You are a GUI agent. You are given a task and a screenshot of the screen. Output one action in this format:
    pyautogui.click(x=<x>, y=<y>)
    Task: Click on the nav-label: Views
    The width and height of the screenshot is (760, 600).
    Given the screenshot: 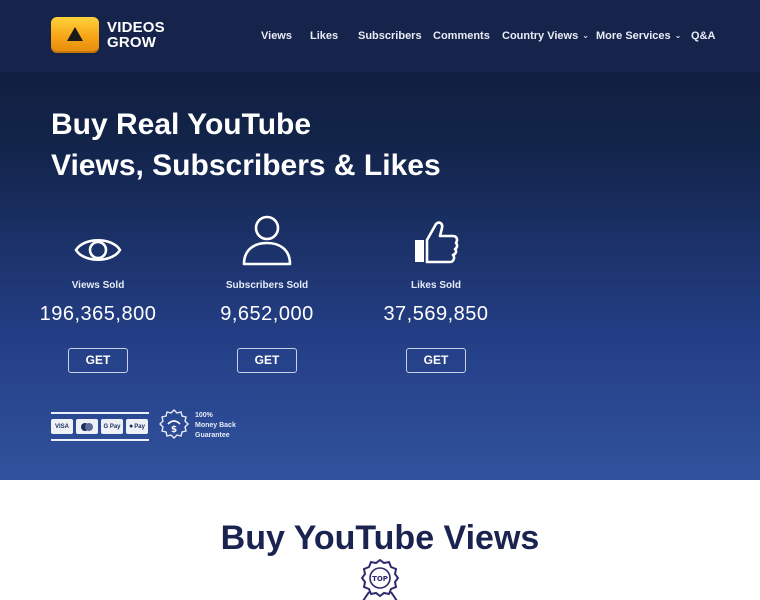 What is the action you would take?
    pyautogui.click(x=276, y=36)
    